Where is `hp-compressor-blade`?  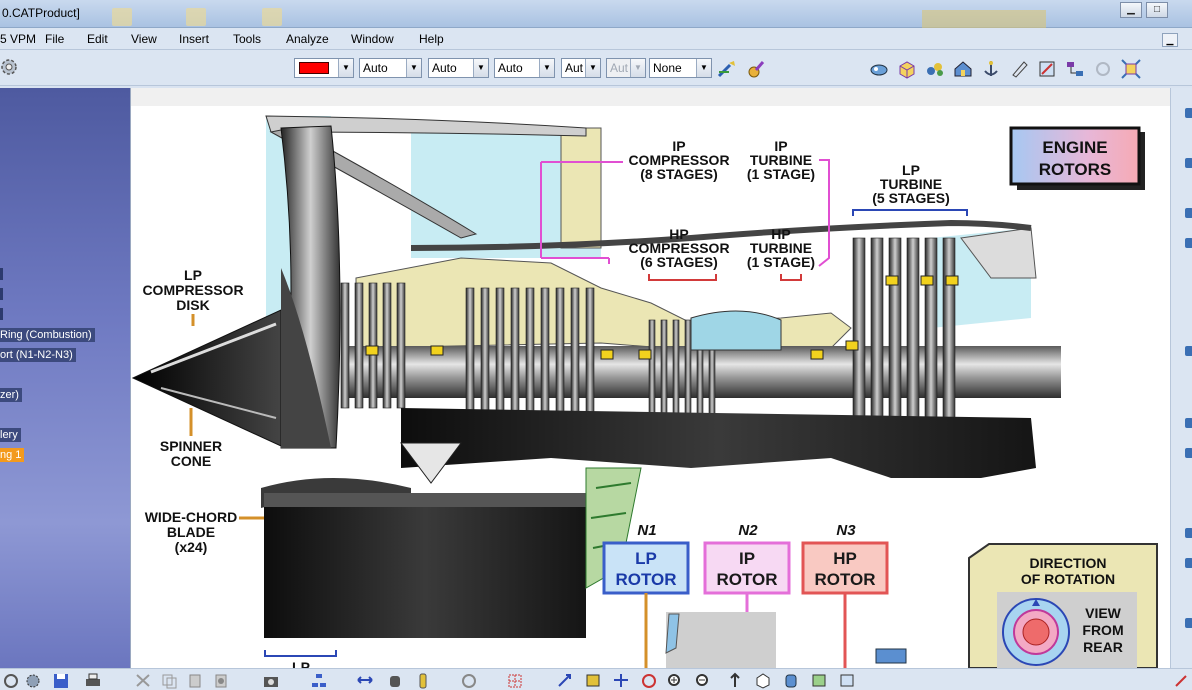
hp-compressor-blade is located at coordinates (652, 369).